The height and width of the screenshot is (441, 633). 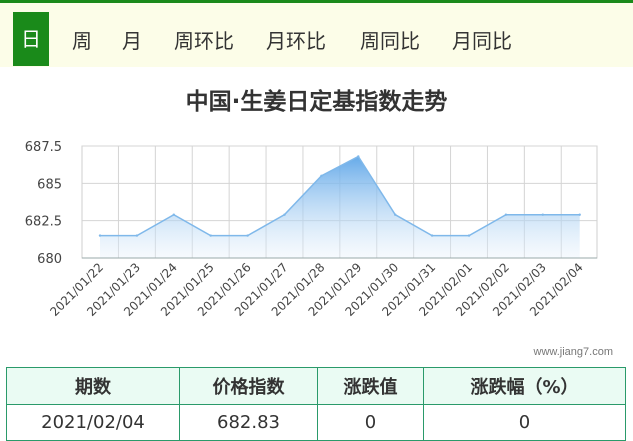 I want to click on header-change-value: 涨跌值, so click(x=370, y=386).